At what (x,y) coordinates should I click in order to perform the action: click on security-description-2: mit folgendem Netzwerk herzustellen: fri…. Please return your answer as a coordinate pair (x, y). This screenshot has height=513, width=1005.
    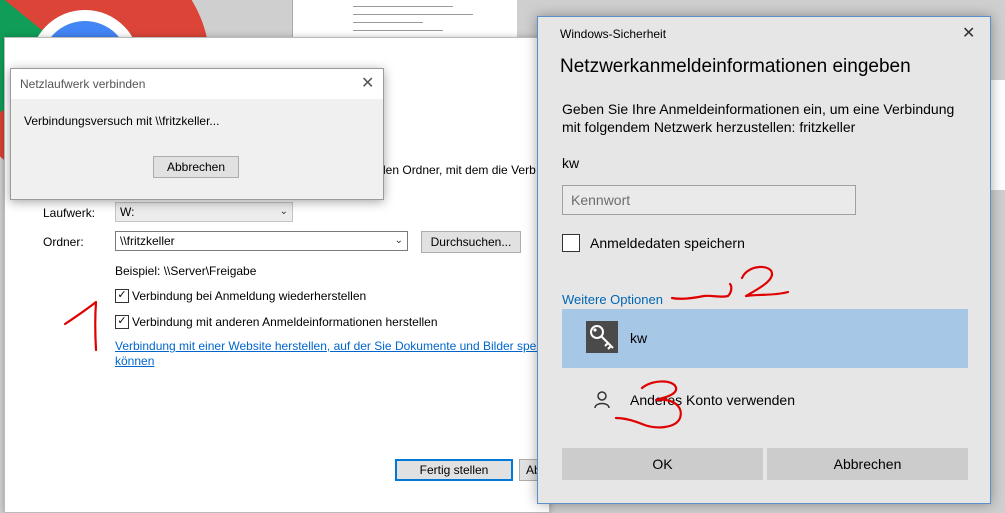
    Looking at the image, I should click on (709, 127).